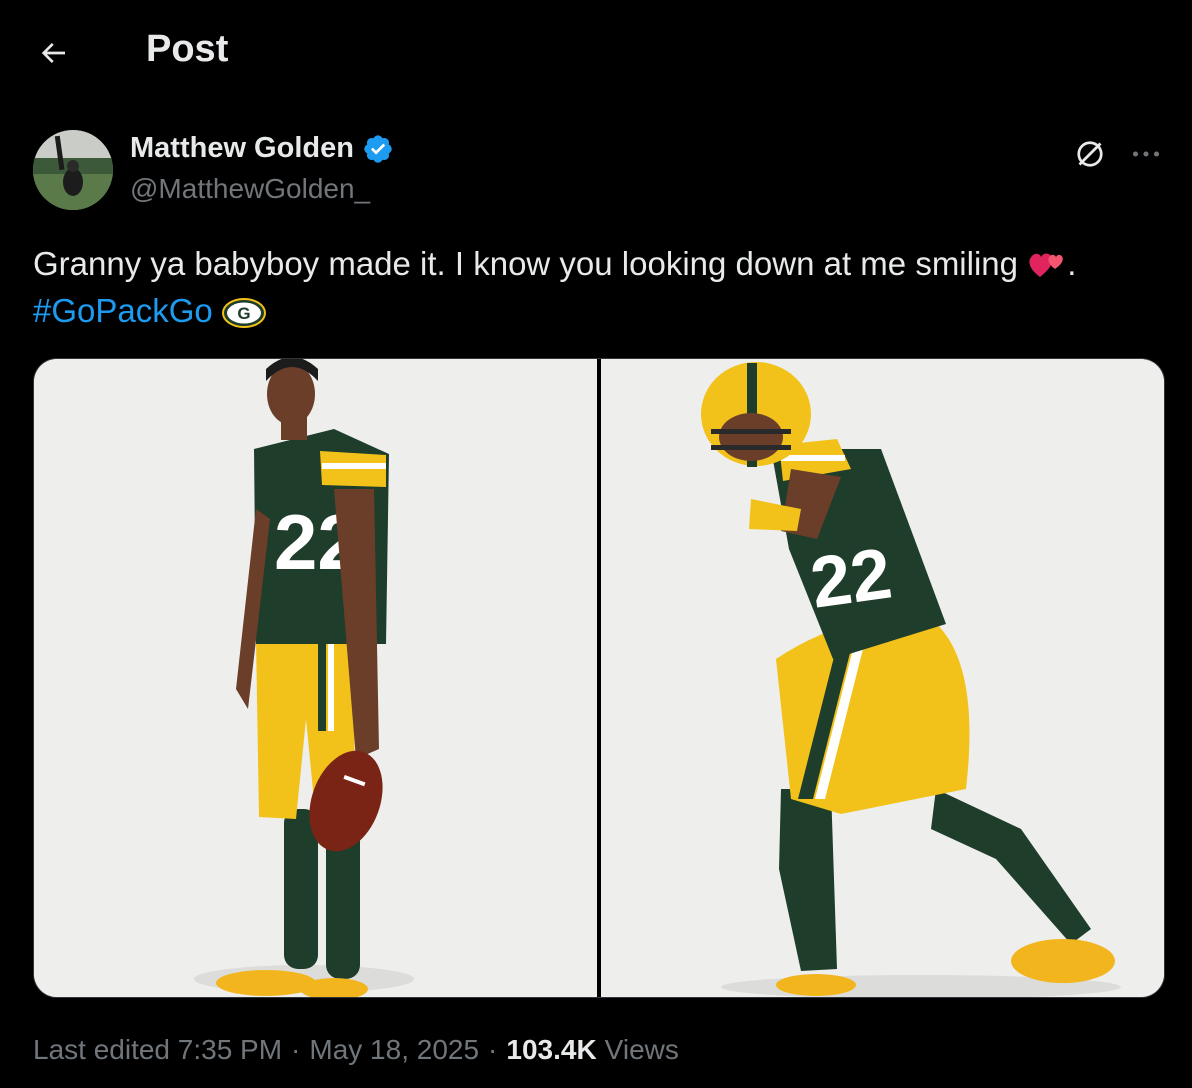 This screenshot has height=1088, width=1192. I want to click on back-arrow-icon, so click(53, 53).